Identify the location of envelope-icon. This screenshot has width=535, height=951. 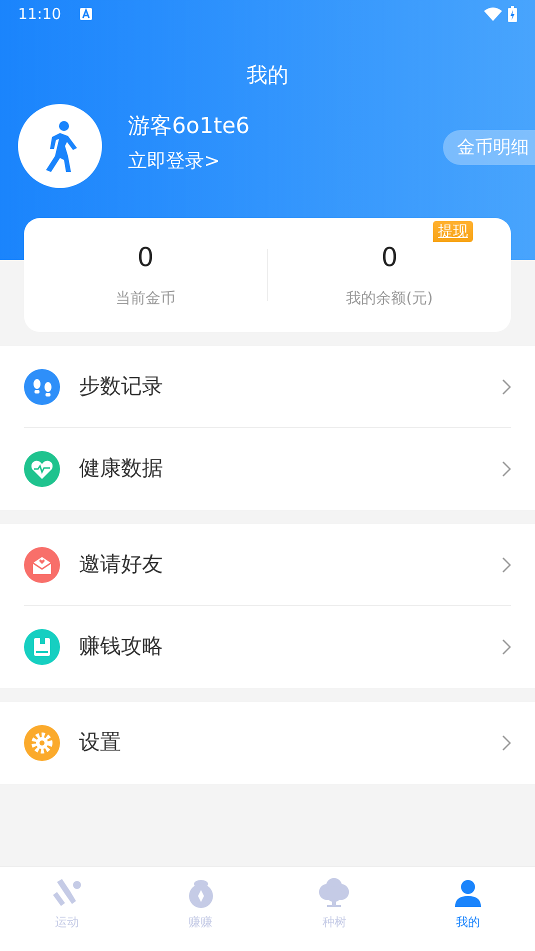
(42, 564).